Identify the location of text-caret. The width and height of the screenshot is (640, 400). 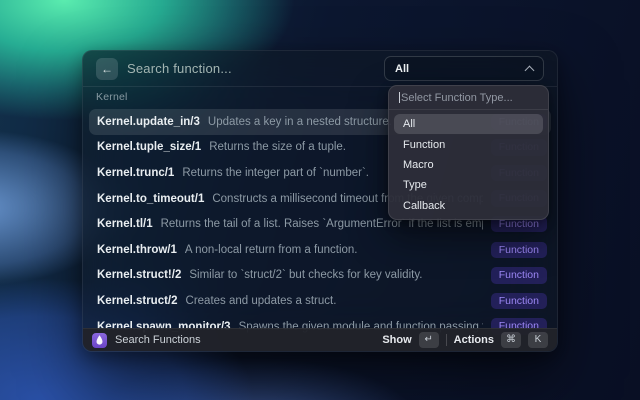
(399, 97).